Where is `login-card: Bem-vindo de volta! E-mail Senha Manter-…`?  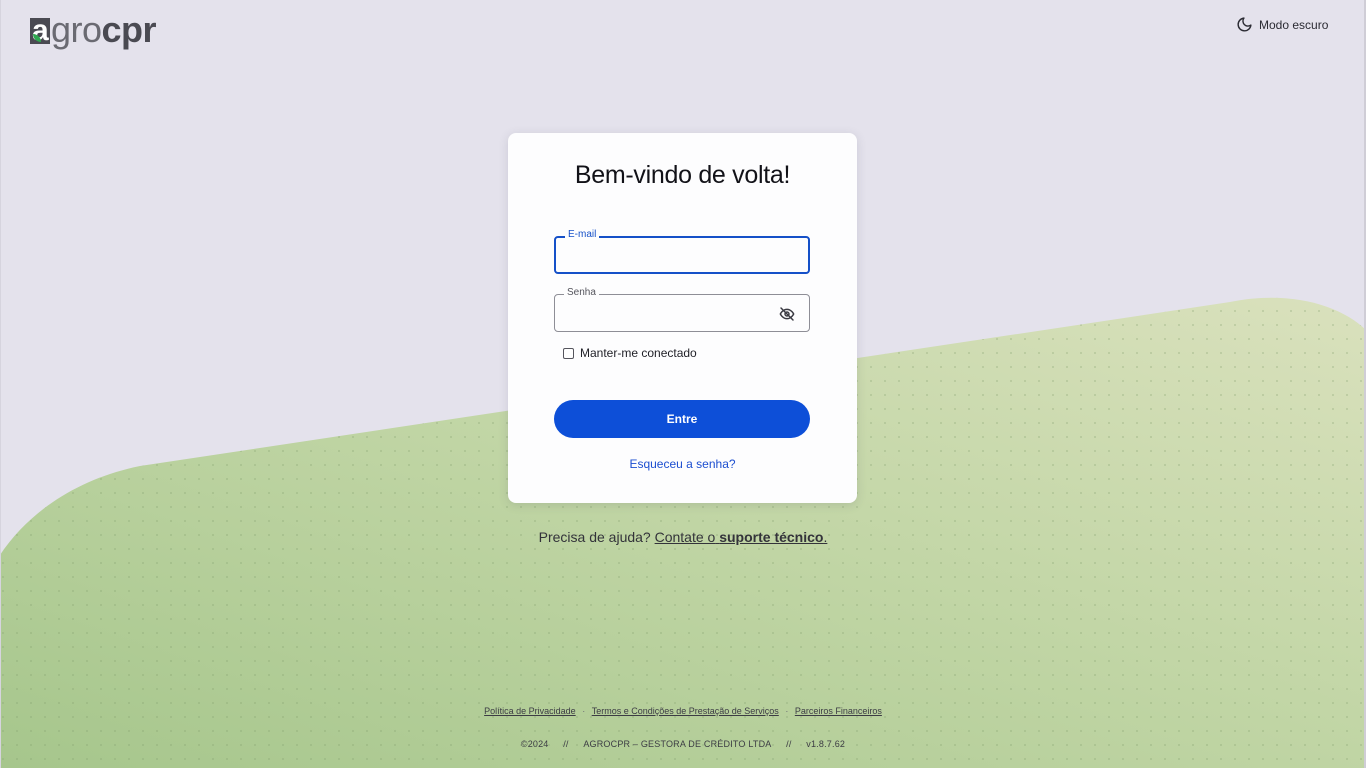 login-card: Bem-vindo de volta! E-mail Senha Manter-… is located at coordinates (682, 318).